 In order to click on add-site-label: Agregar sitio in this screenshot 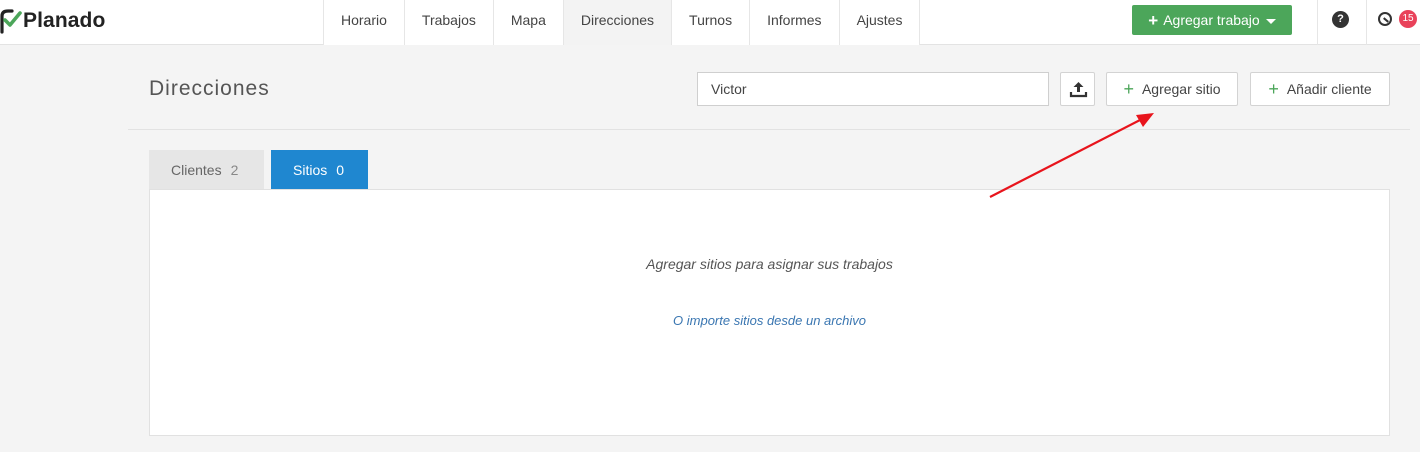, I will do `click(1181, 89)`.